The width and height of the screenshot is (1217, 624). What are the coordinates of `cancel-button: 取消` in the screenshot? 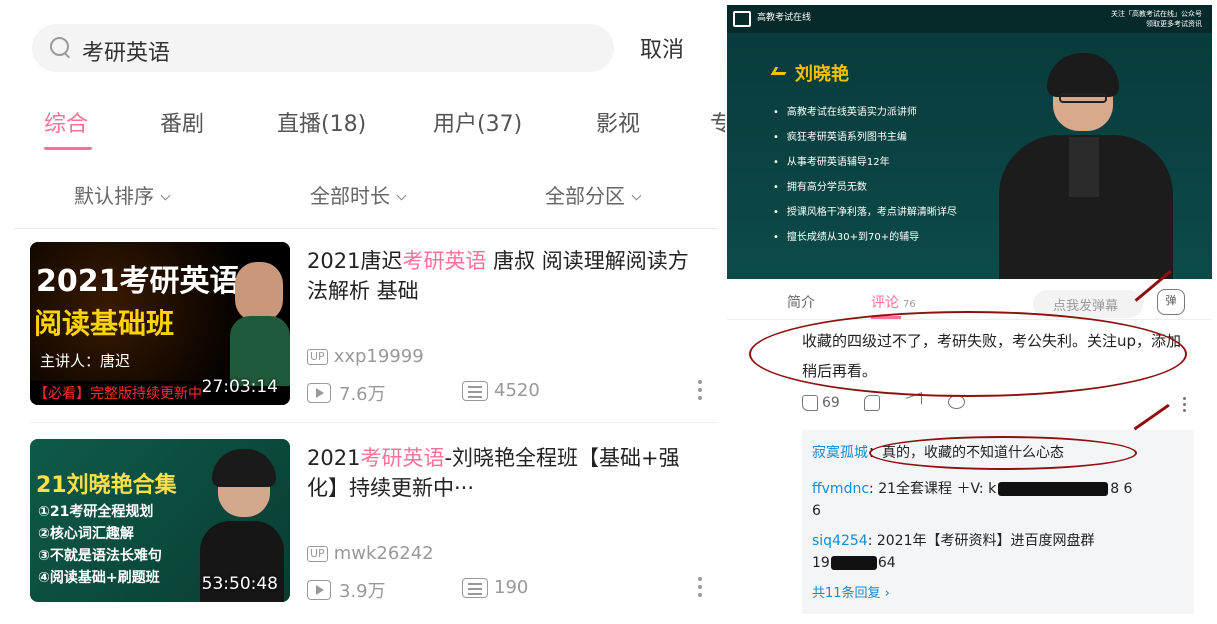 It's located at (662, 48).